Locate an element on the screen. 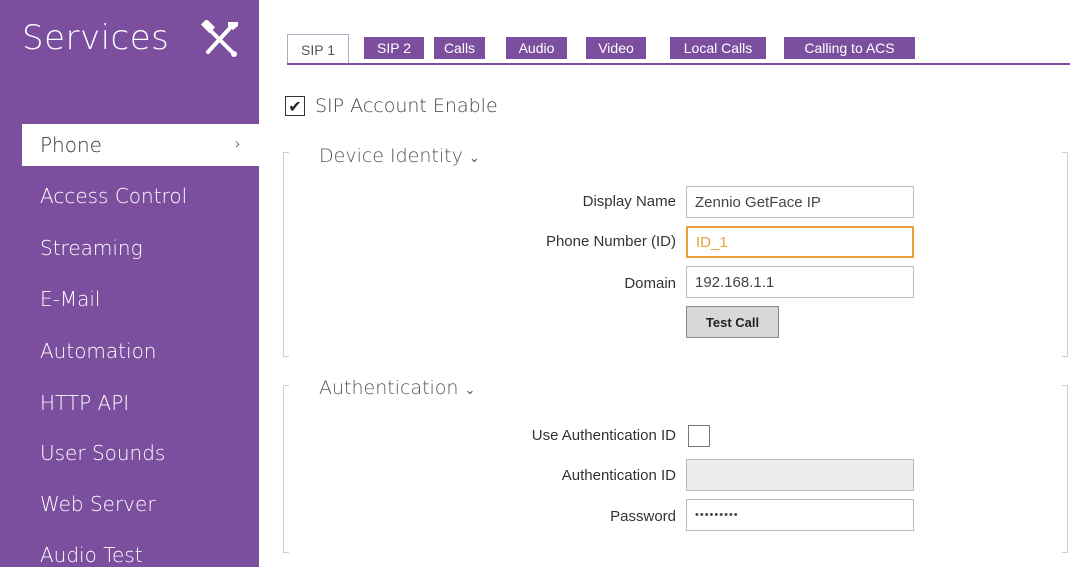 The width and height of the screenshot is (1075, 567). sidebar-header: Services is located at coordinates (129, 45).